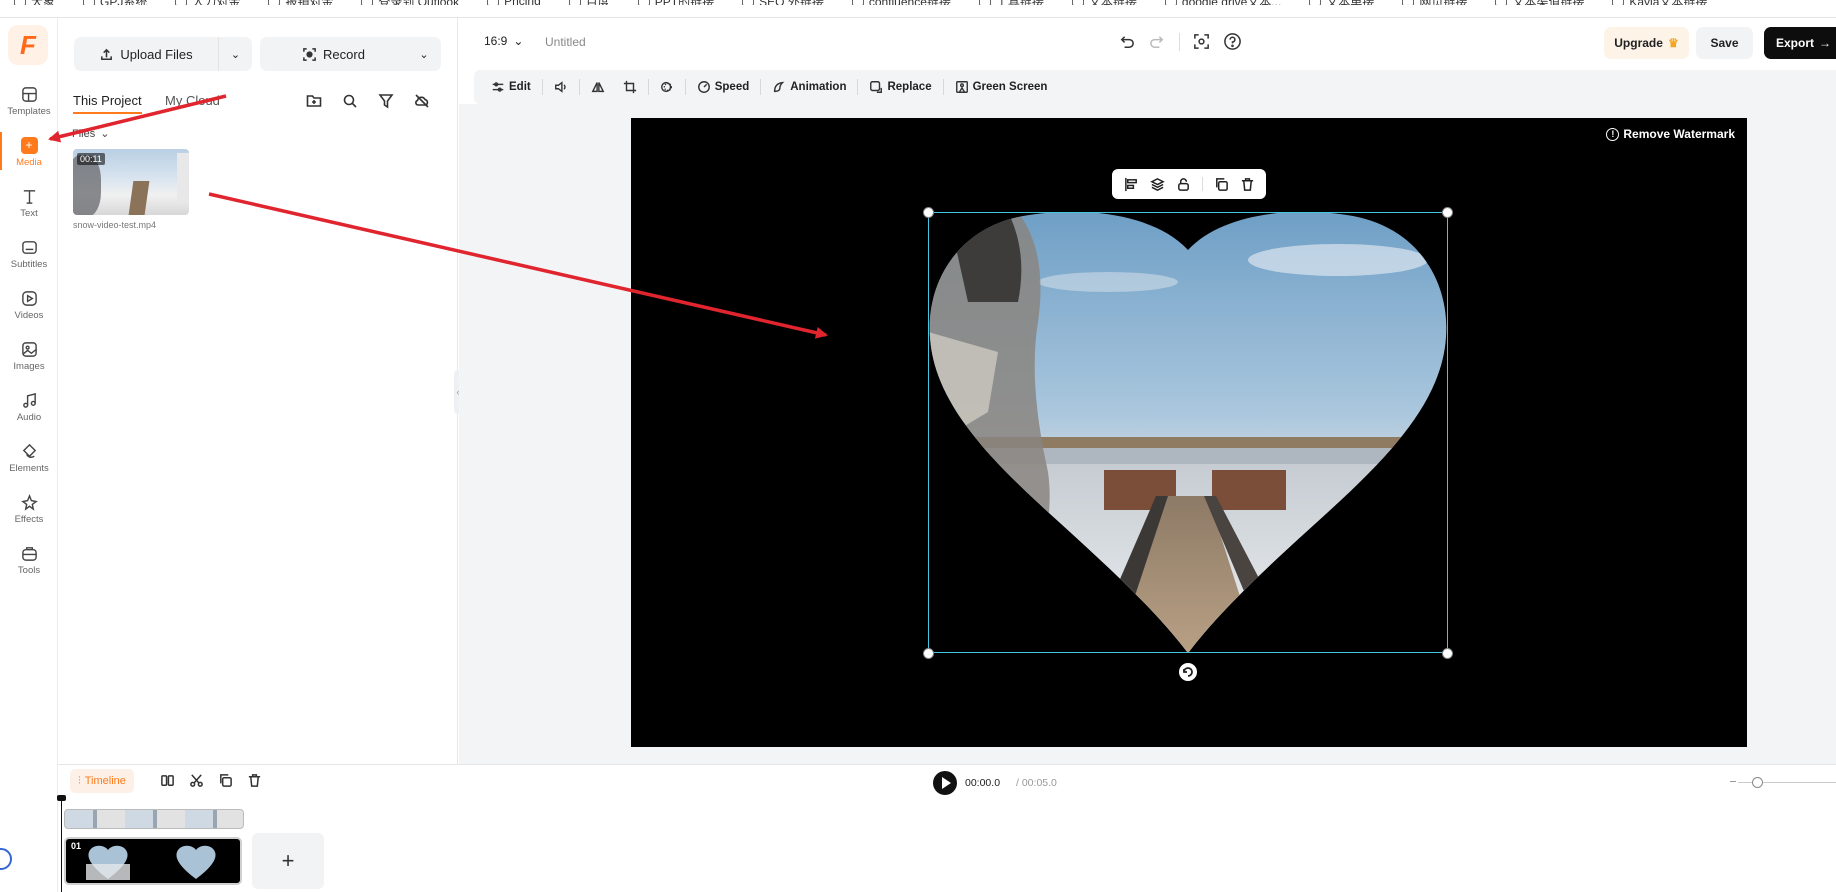 Image resolution: width=1836 pixels, height=892 pixels. What do you see at coordinates (79, 780) in the screenshot?
I see `timeline-icon: ⫶` at bounding box center [79, 780].